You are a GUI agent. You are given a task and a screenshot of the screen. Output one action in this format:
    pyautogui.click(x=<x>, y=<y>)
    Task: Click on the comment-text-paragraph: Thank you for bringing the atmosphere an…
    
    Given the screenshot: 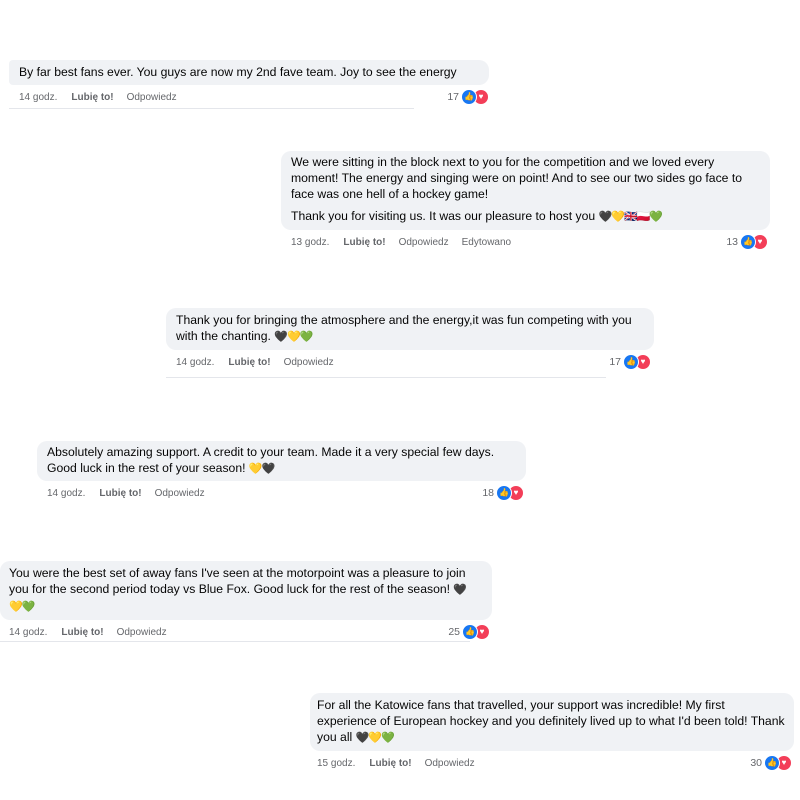 What is the action you would take?
    pyautogui.click(x=410, y=328)
    